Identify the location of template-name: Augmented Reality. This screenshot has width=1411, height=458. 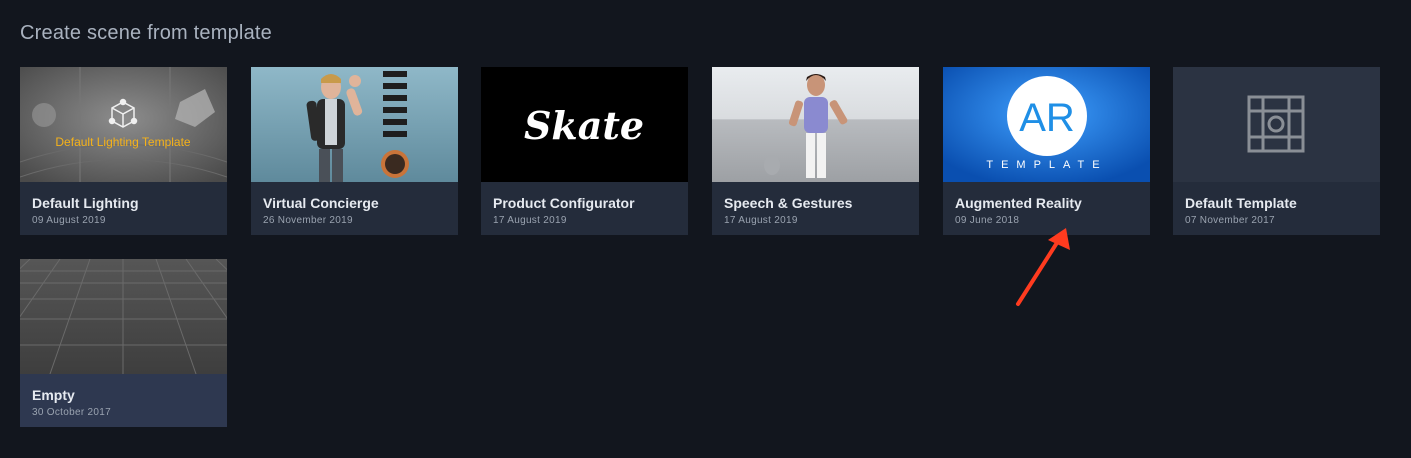
(1018, 203).